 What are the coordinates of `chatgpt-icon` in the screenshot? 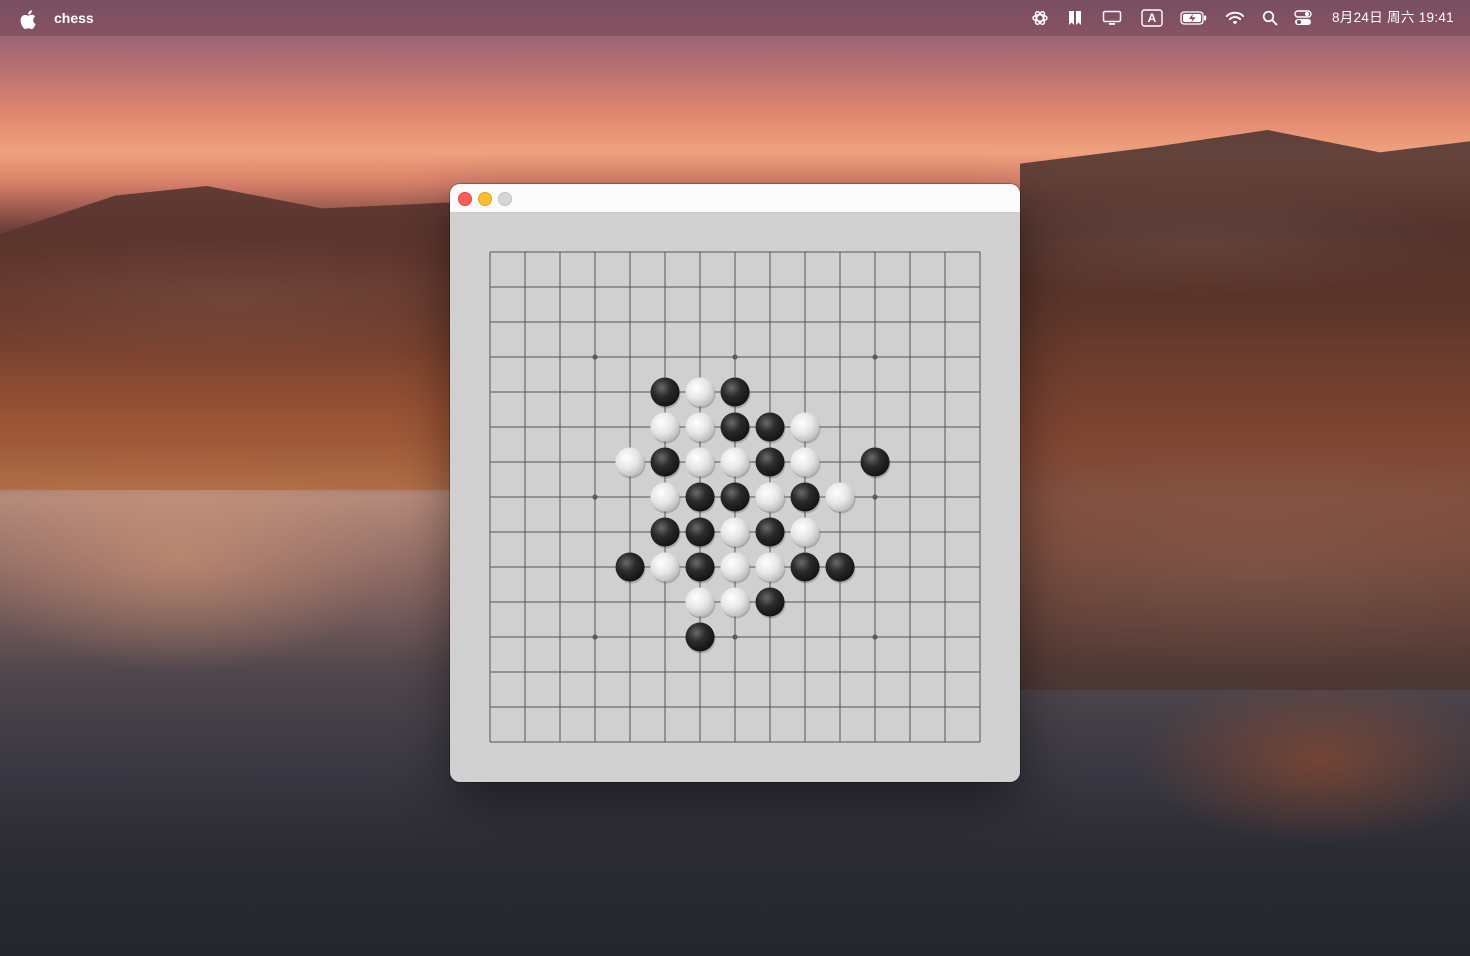 It's located at (1040, 18).